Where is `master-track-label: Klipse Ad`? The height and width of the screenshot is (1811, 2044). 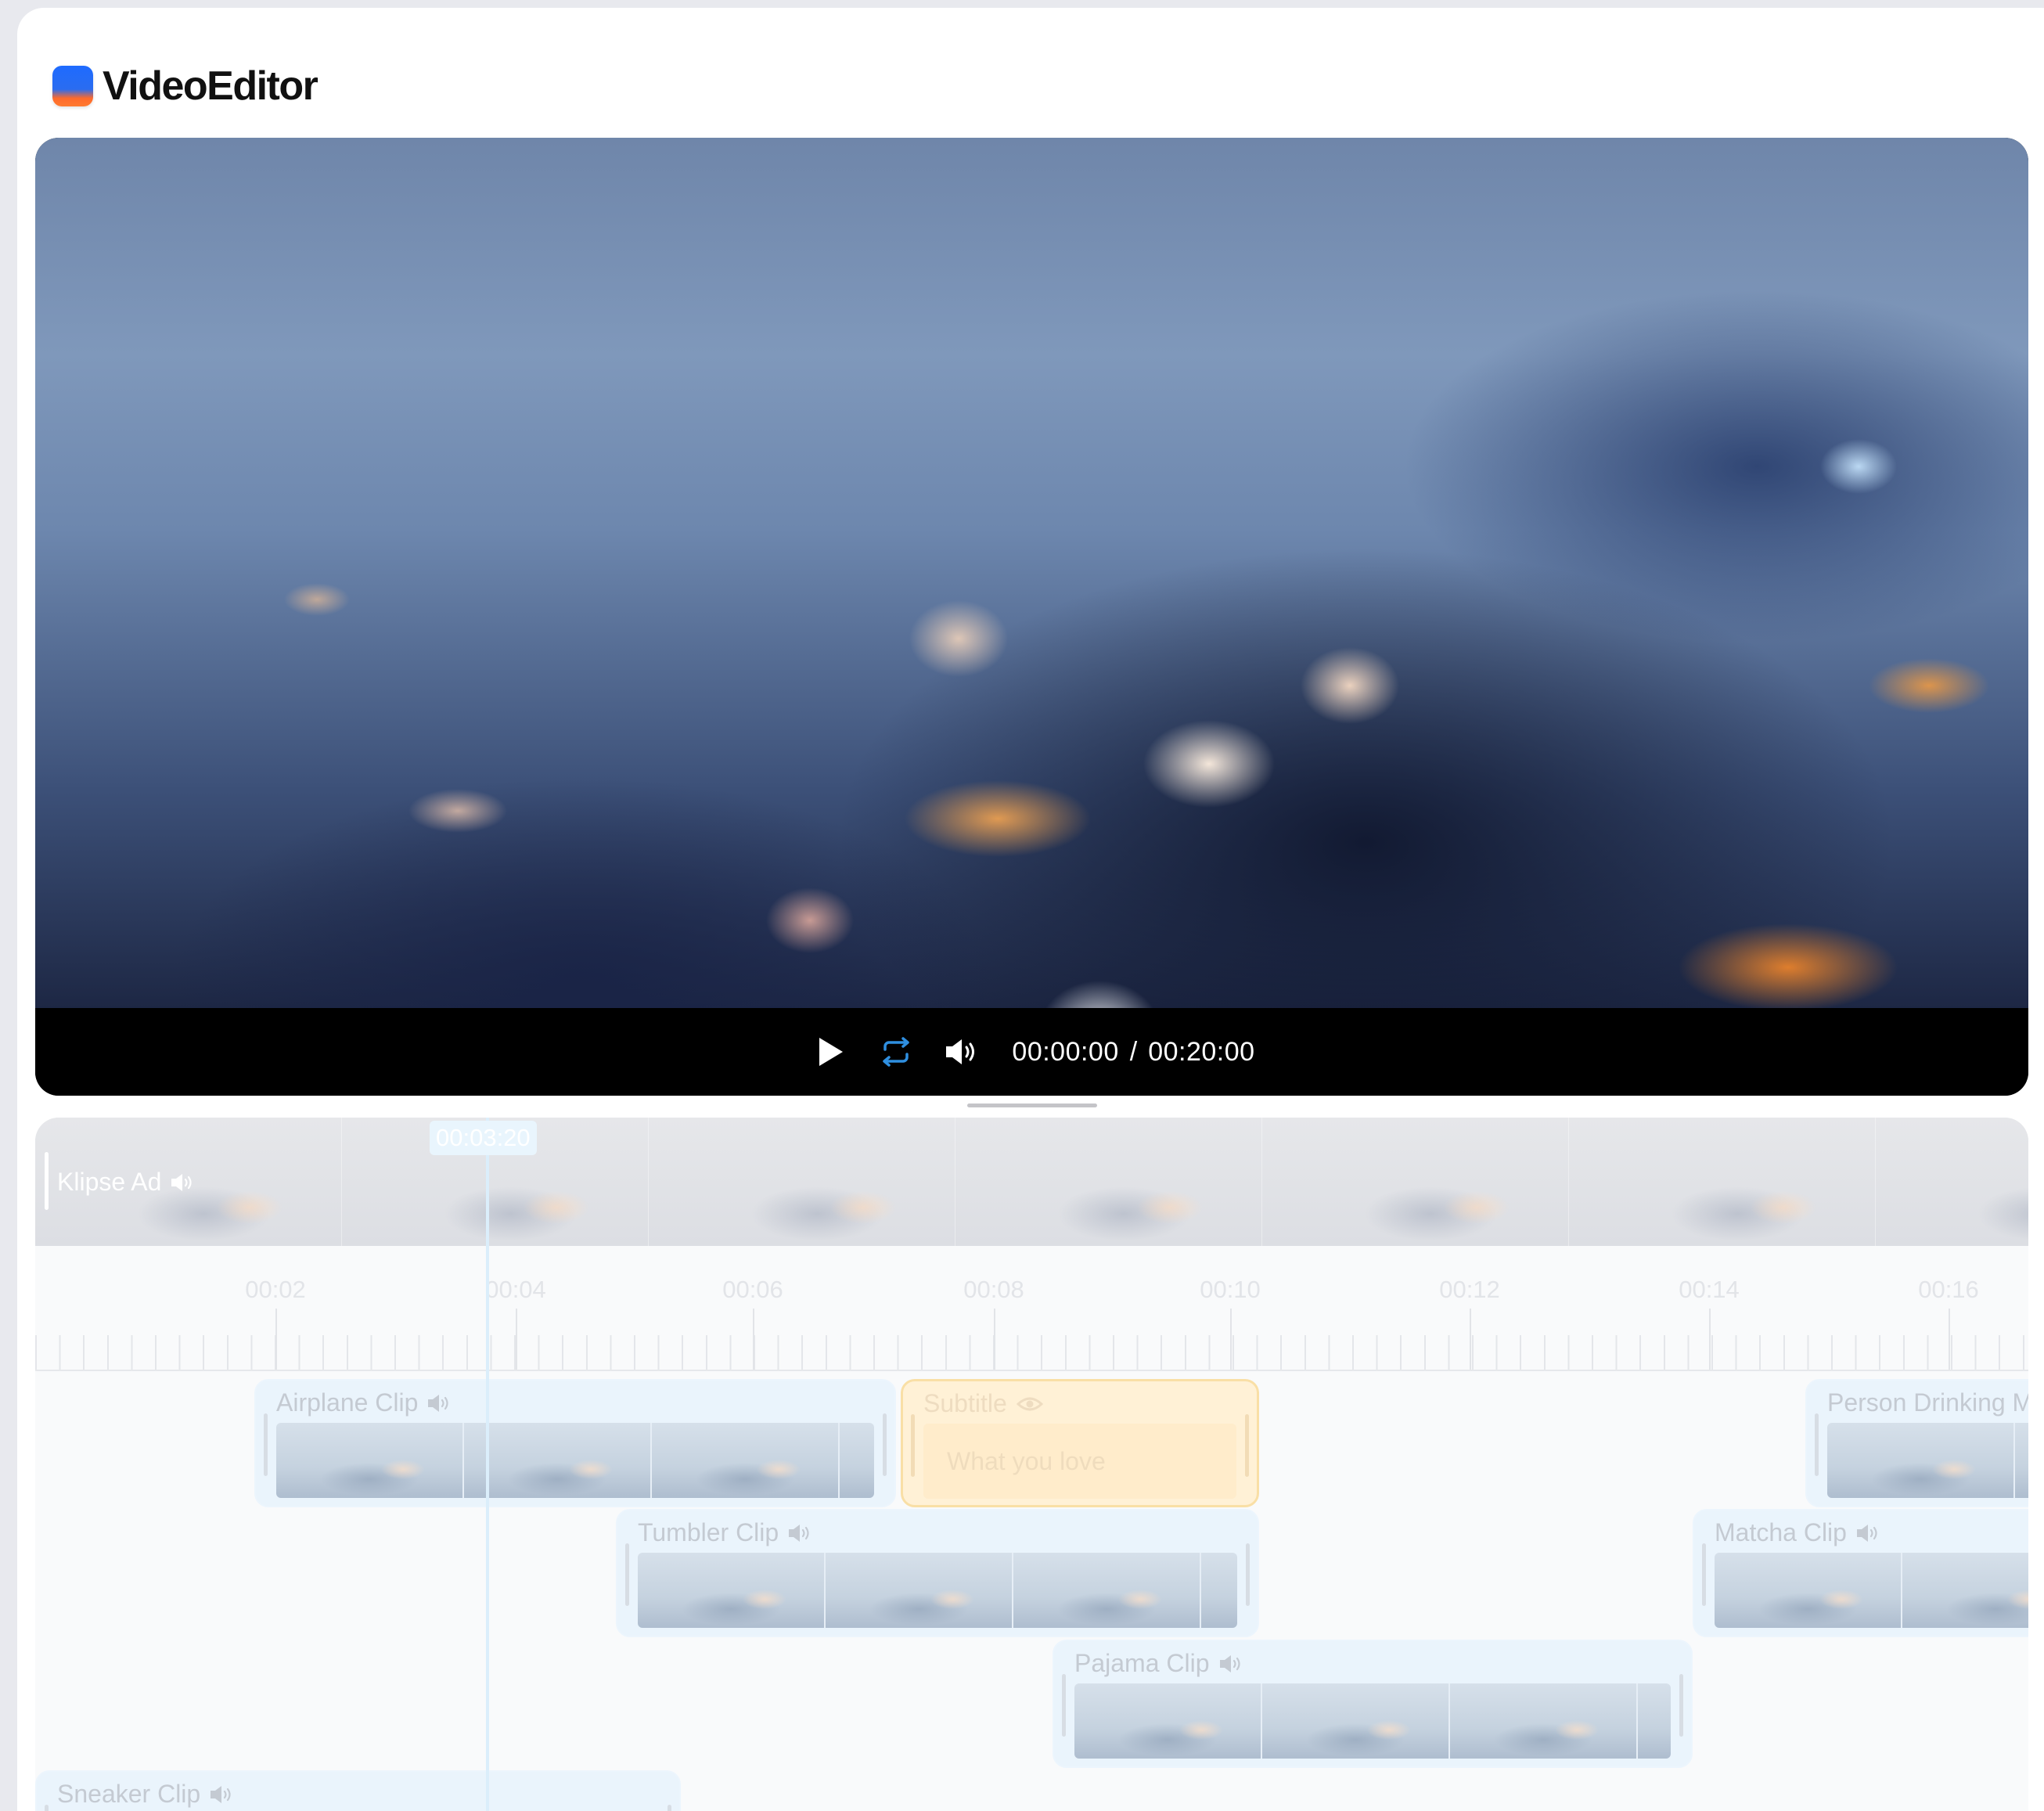
master-track-label: Klipse Ad is located at coordinates (125, 1182).